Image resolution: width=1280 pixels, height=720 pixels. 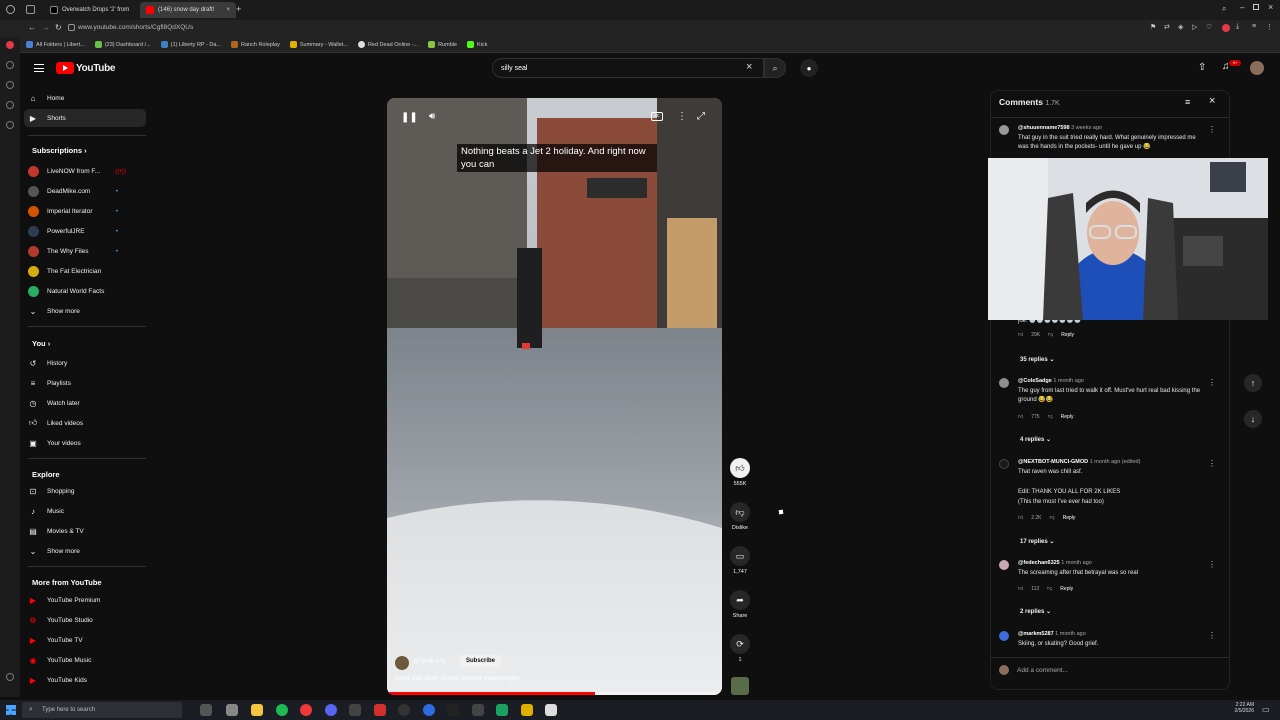 I want to click on comment-author: @shuuenname7598, so click(x=1044, y=128).